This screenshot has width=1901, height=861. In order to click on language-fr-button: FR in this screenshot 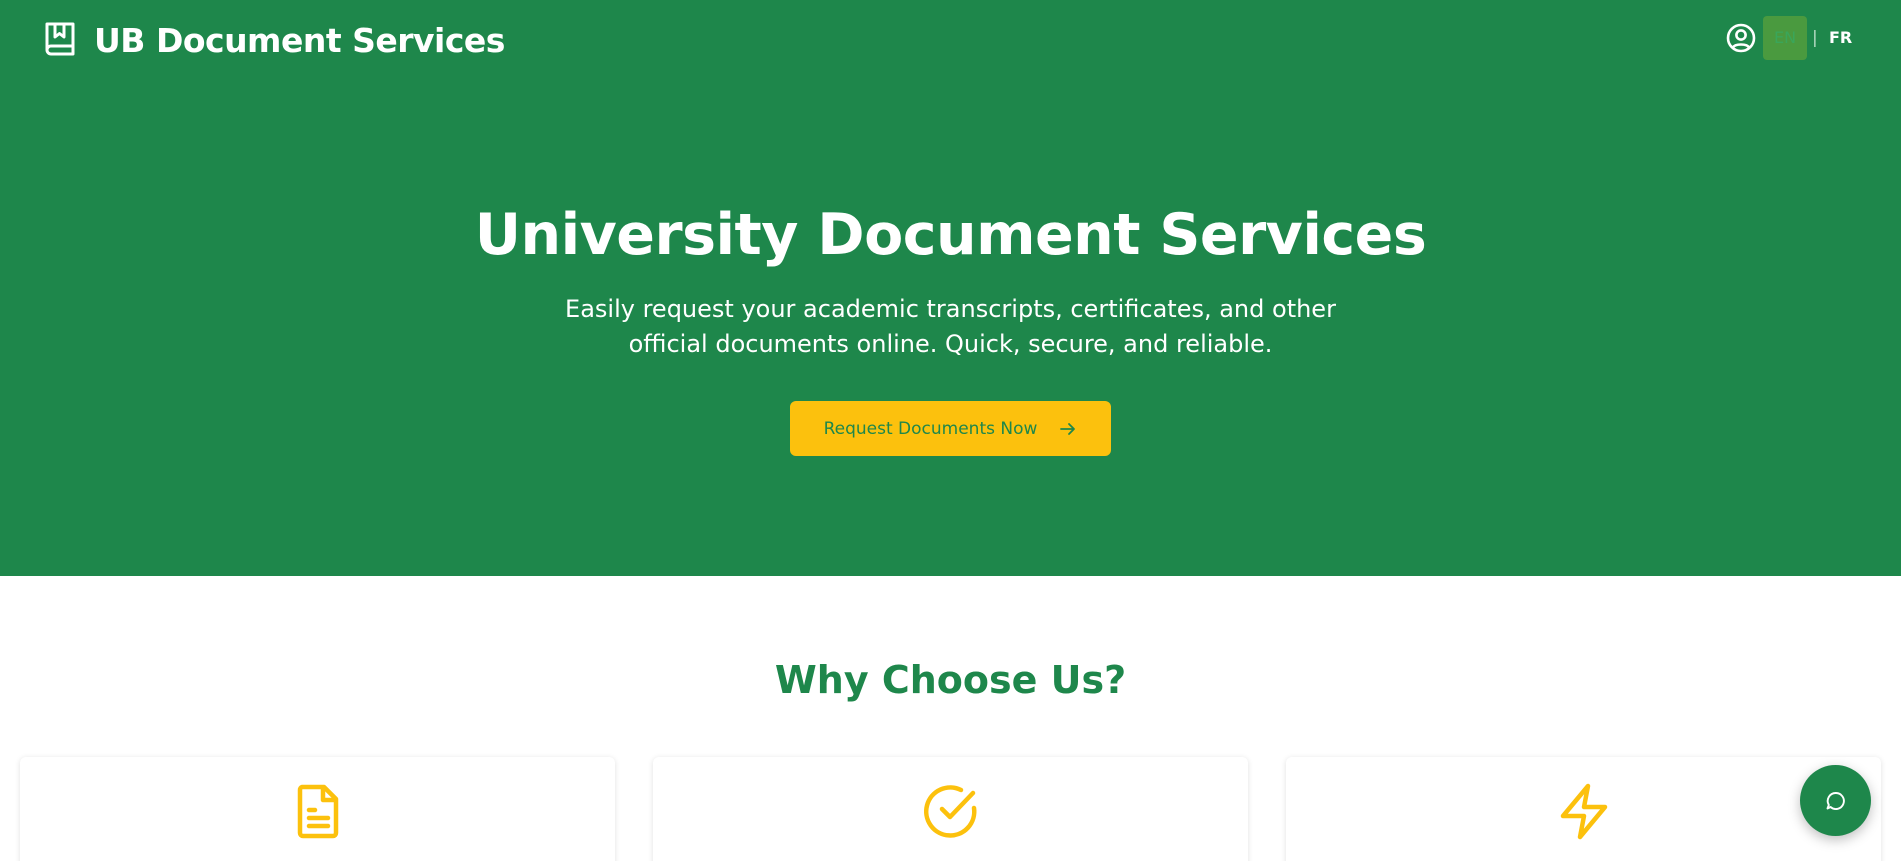, I will do `click(1840, 38)`.